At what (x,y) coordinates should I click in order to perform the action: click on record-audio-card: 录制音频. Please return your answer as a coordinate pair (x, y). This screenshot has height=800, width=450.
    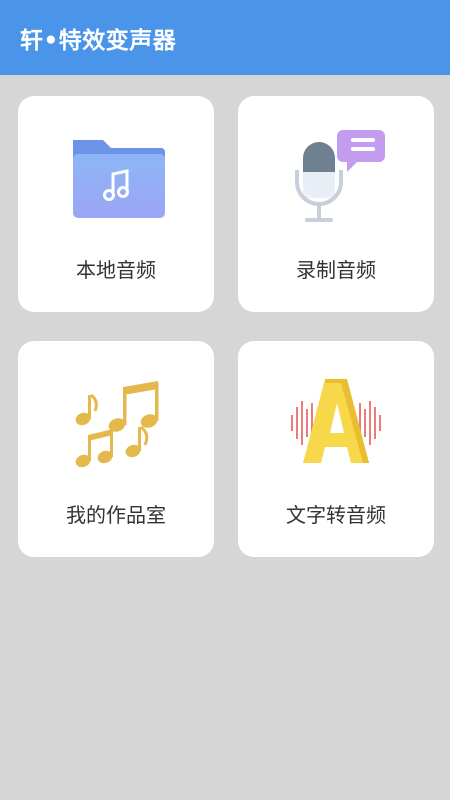
    Looking at the image, I should click on (336, 204).